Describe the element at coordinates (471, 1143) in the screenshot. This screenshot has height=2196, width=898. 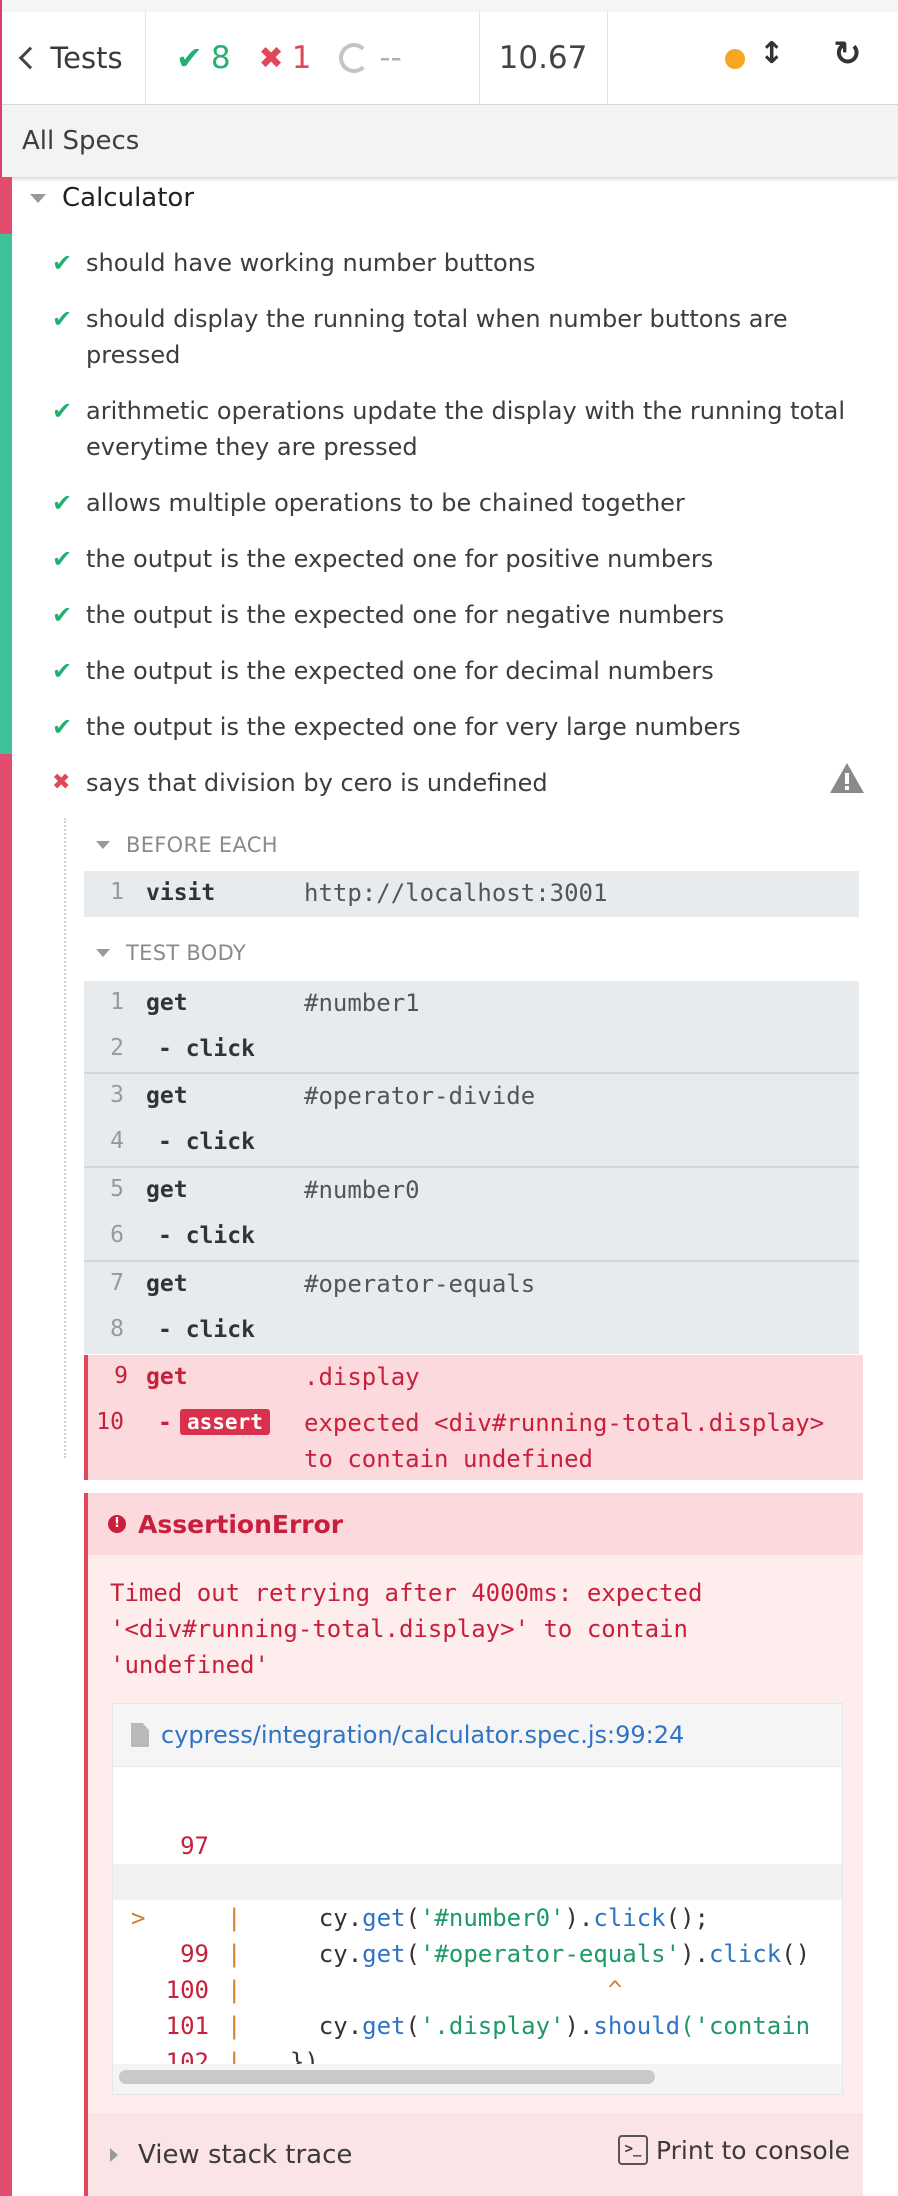
I see `command-row: 4 - click` at that location.